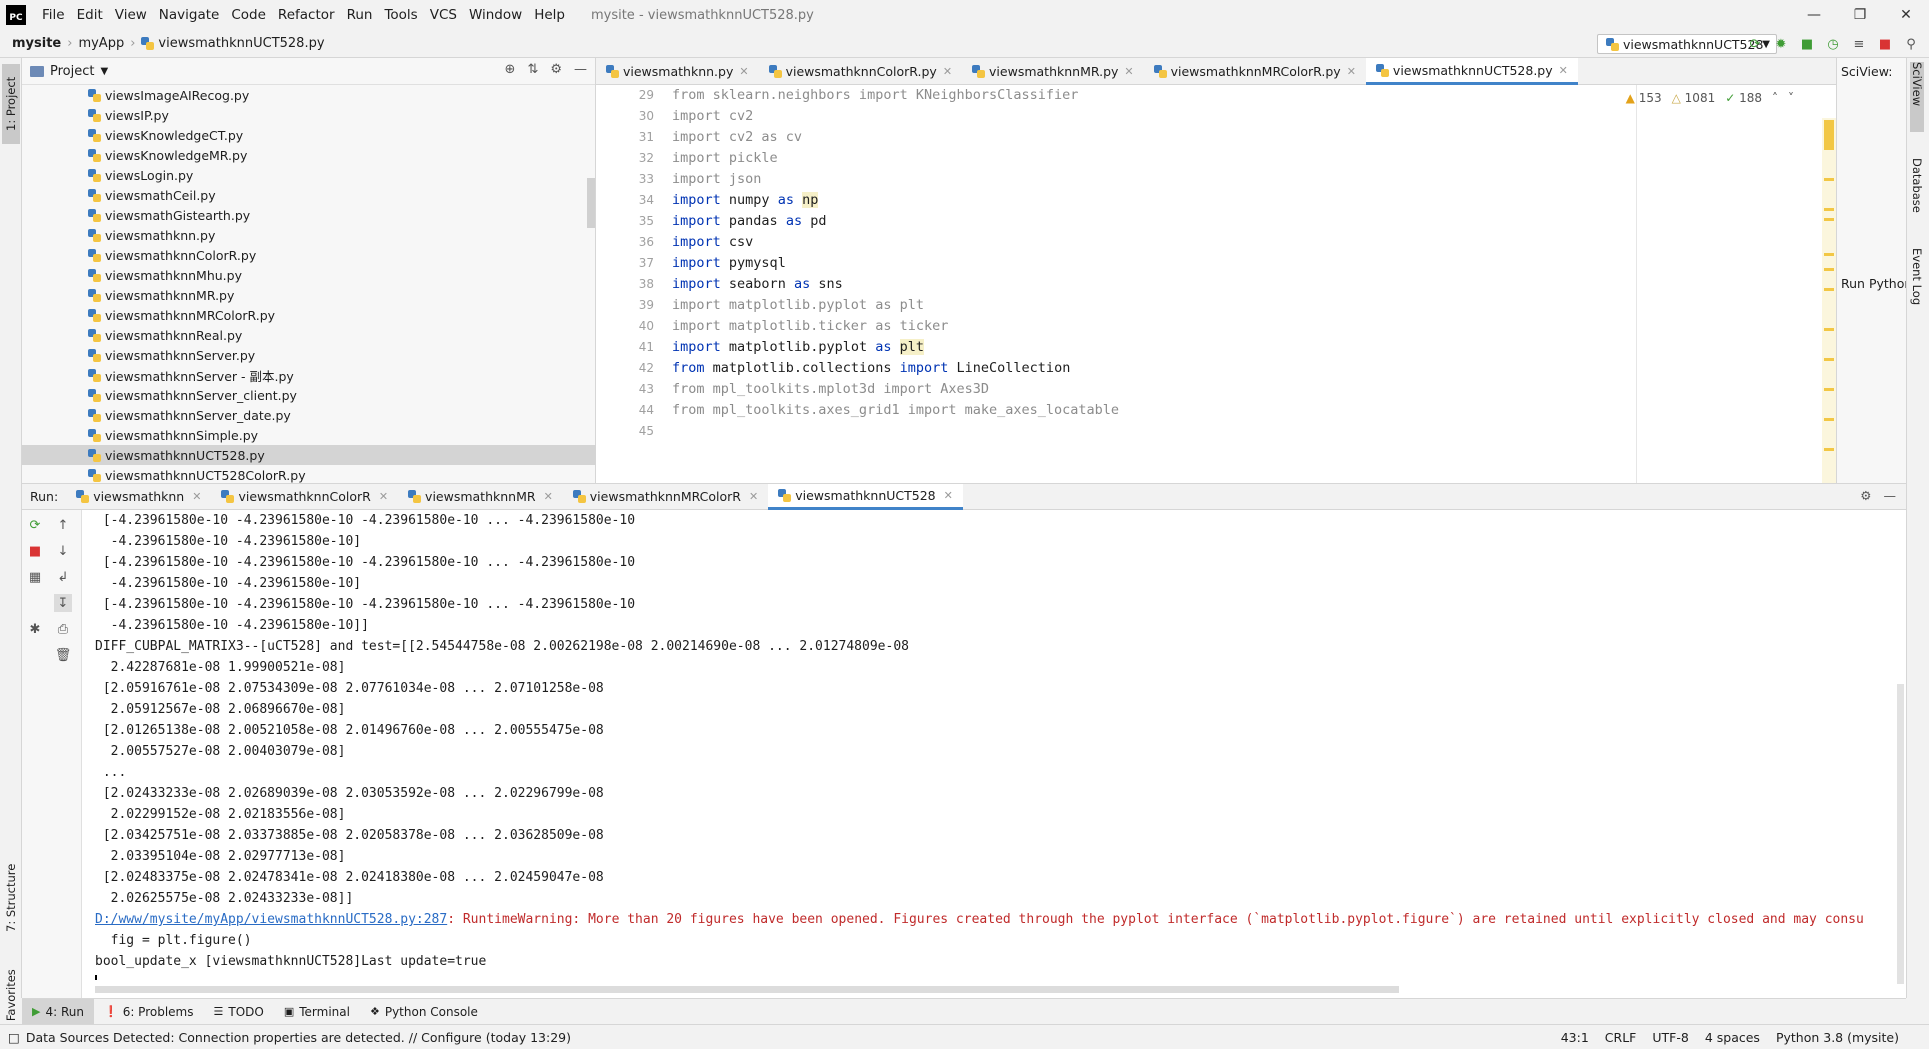 Image resolution: width=1929 pixels, height=1049 pixels. Describe the element at coordinates (239, 1012) in the screenshot. I see `tool-tab-todo: ☰ TODO` at that location.